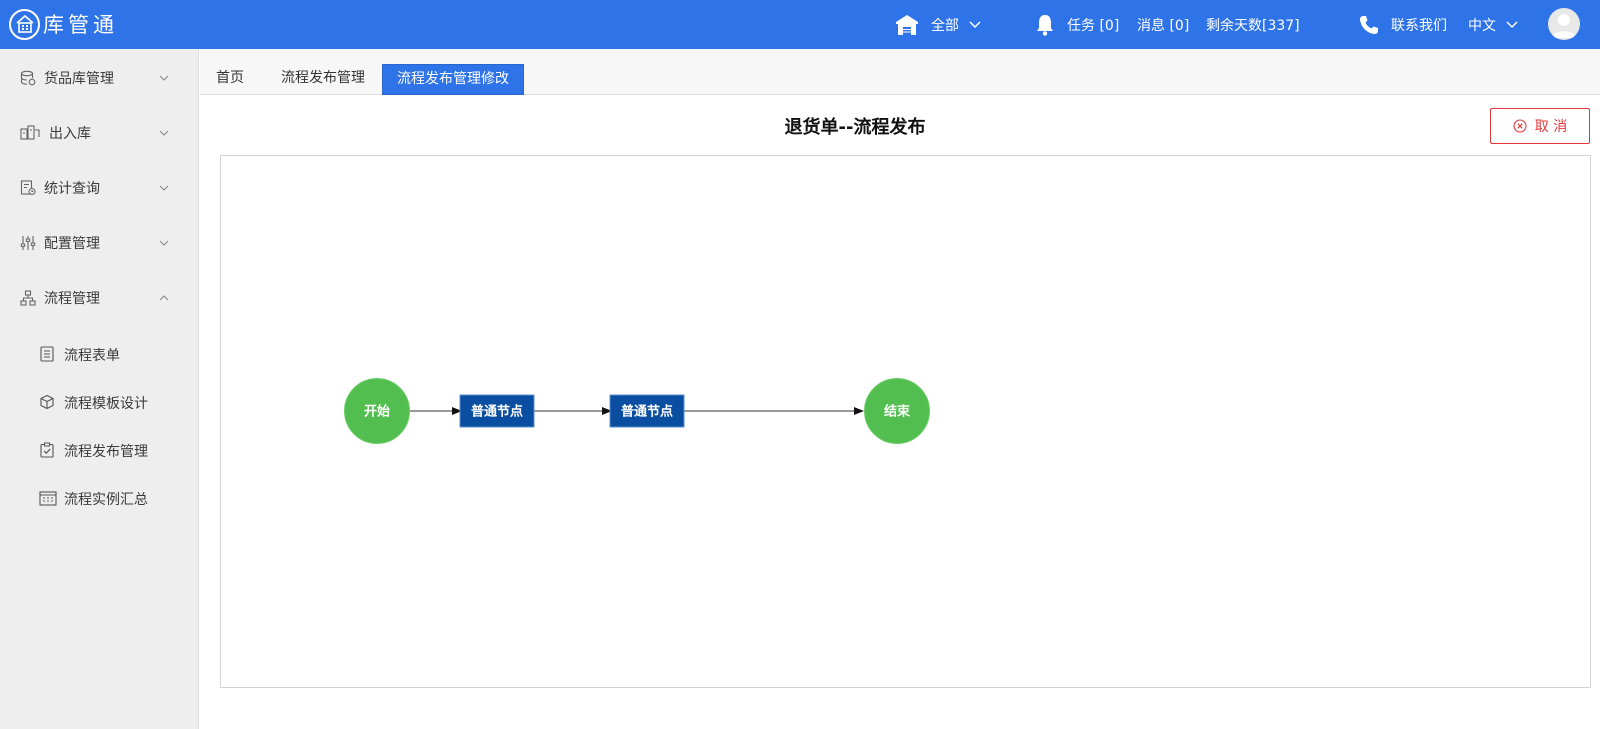 Image resolution: width=1600 pixels, height=729 pixels. I want to click on tab-label: 首页, so click(230, 78).